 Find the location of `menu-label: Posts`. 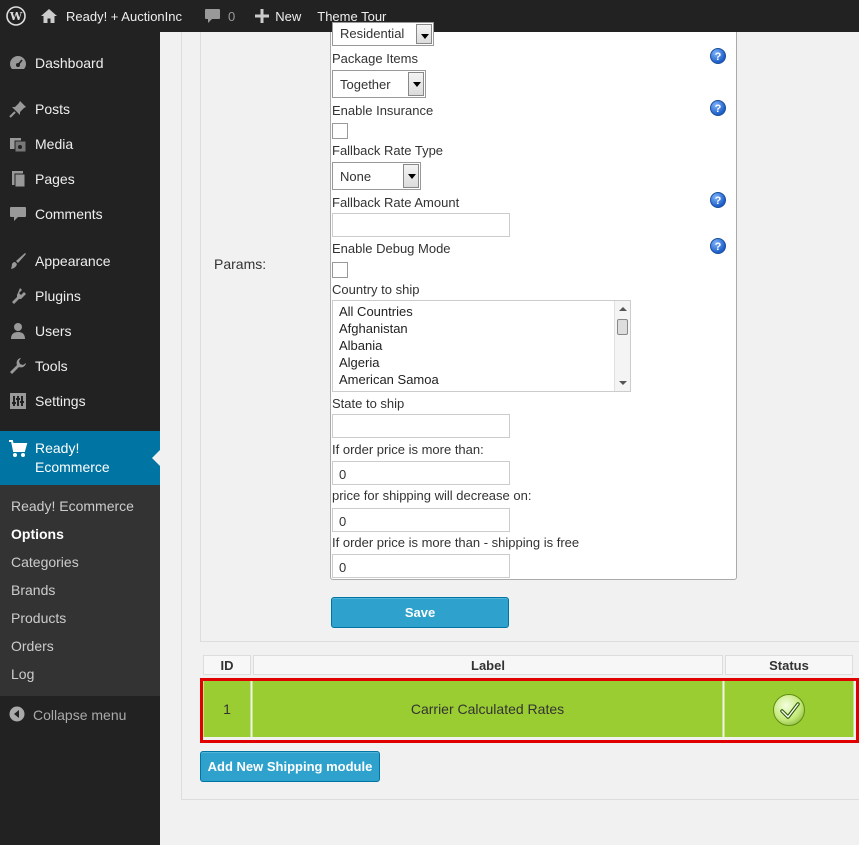

menu-label: Posts is located at coordinates (53, 109).